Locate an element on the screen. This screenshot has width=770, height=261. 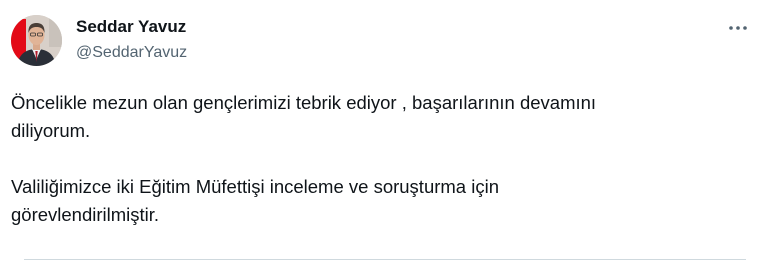
tweet-text-line: görevlendirilmiştir. is located at coordinates (85, 214).